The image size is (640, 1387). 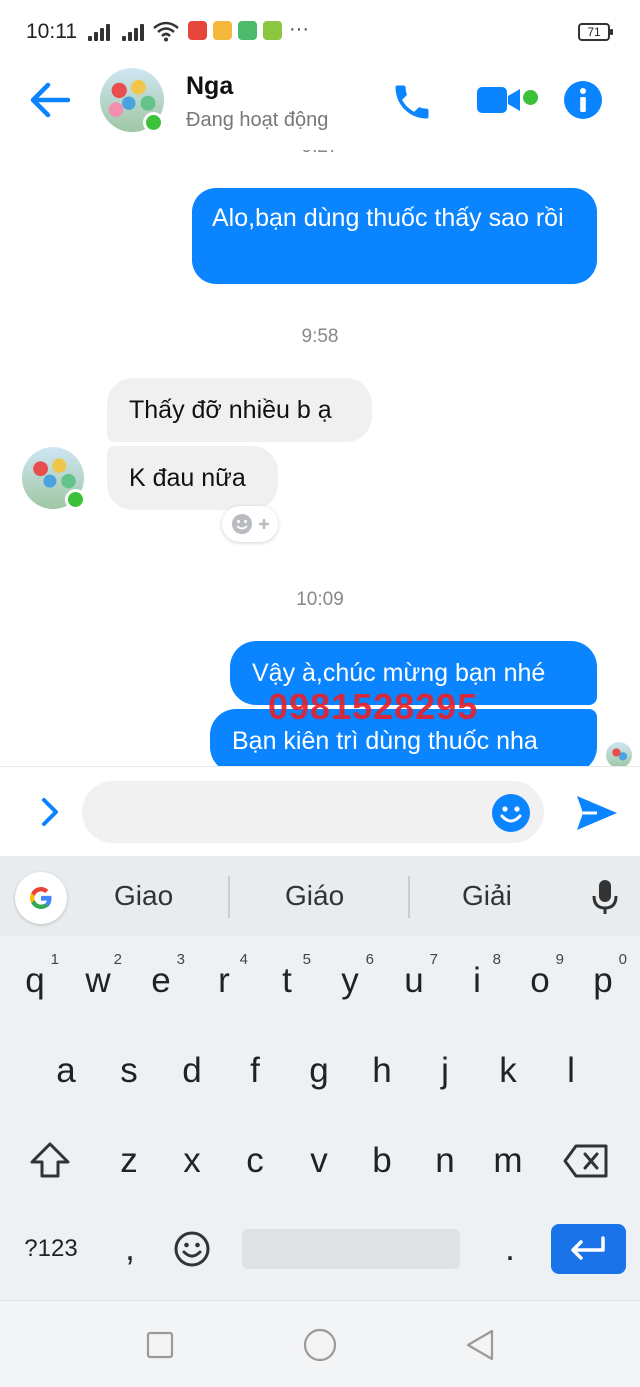 I want to click on message-bubble-incoming: K đau nữa, so click(x=192, y=478).